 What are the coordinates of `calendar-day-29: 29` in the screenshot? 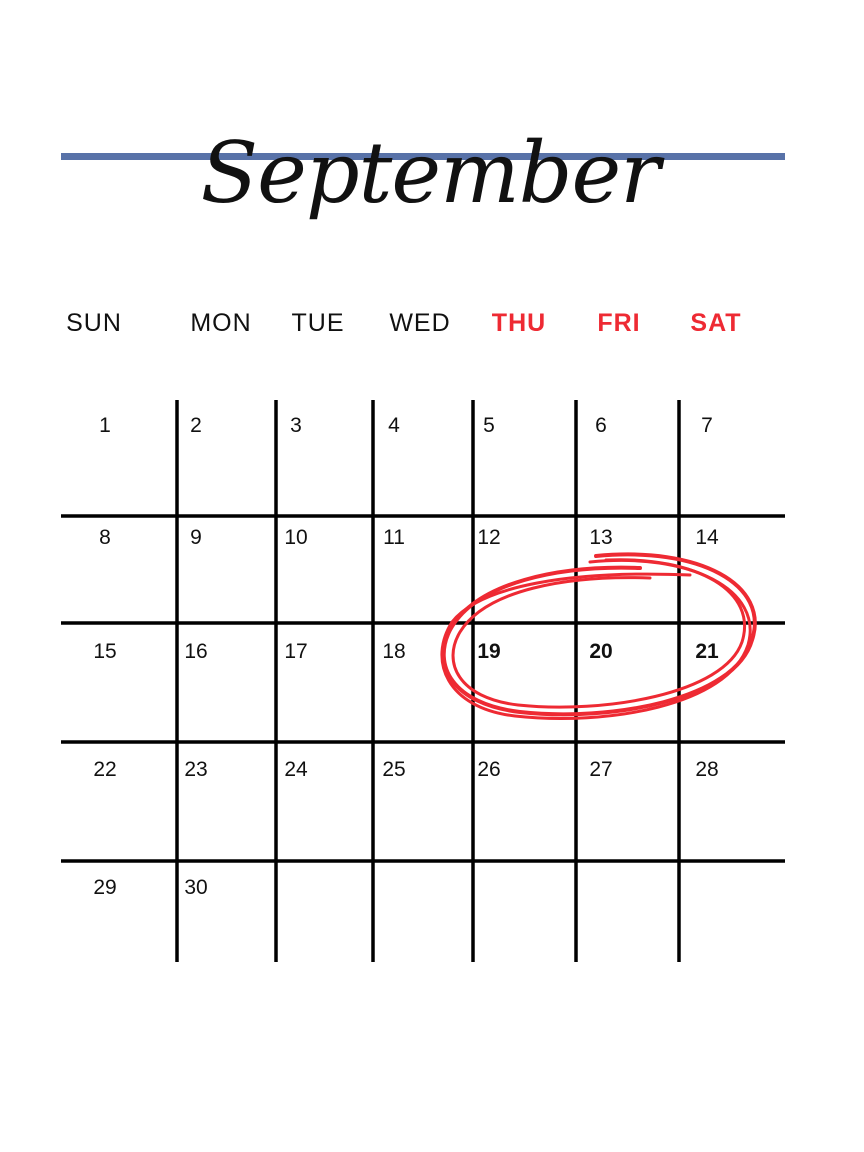 It's located at (105, 888).